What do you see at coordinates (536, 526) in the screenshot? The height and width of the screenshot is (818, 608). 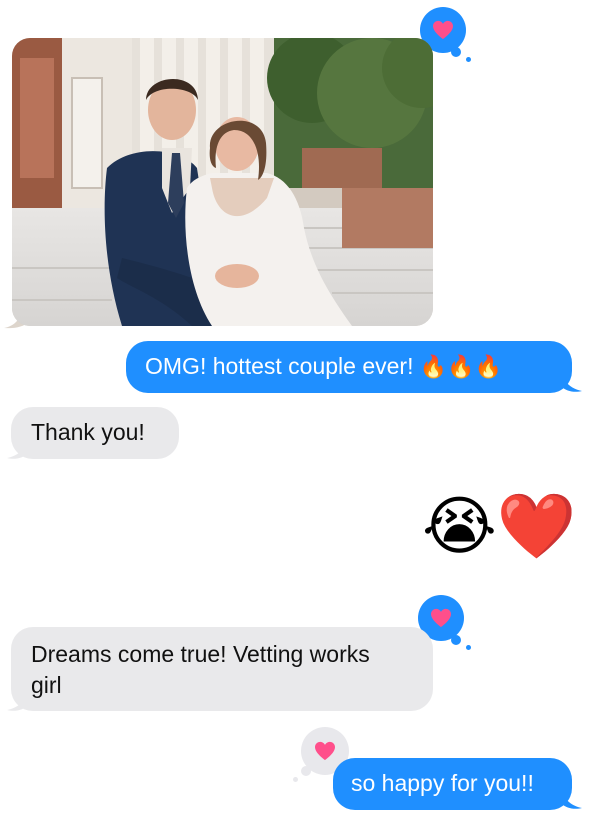 I see `red-heart-emoji: ❤️` at bounding box center [536, 526].